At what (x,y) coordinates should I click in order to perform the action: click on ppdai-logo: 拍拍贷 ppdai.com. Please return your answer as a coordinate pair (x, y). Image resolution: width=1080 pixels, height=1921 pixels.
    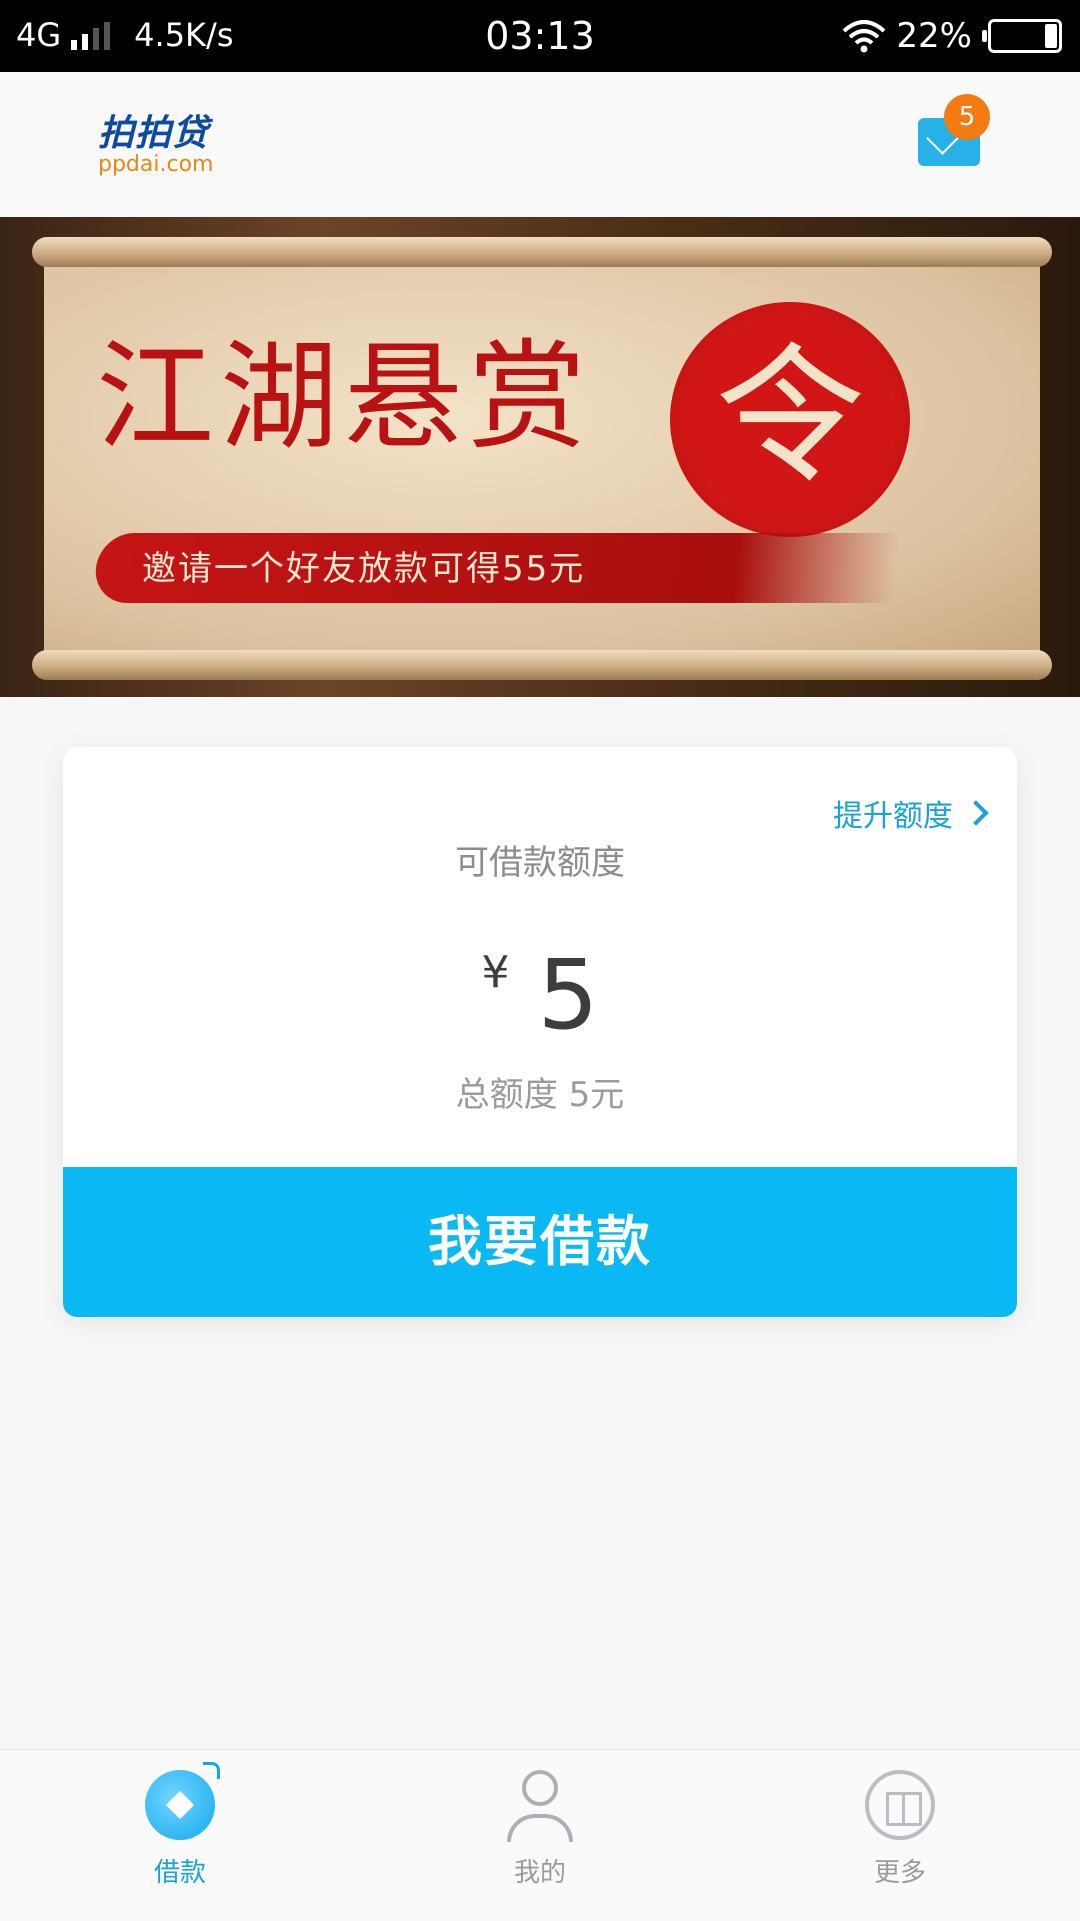
    Looking at the image, I should click on (156, 145).